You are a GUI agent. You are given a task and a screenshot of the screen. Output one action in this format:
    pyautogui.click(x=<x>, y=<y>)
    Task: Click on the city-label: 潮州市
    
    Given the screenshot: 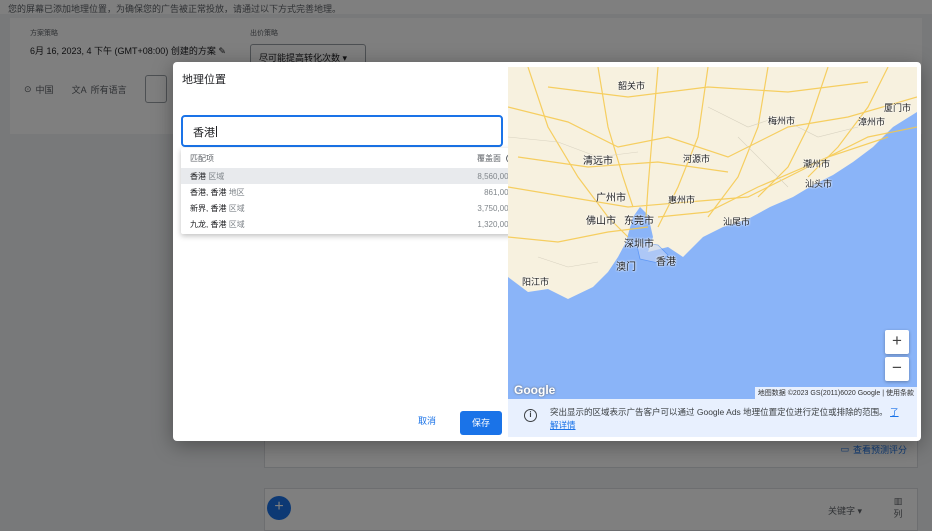 What is the action you would take?
    pyautogui.click(x=817, y=164)
    